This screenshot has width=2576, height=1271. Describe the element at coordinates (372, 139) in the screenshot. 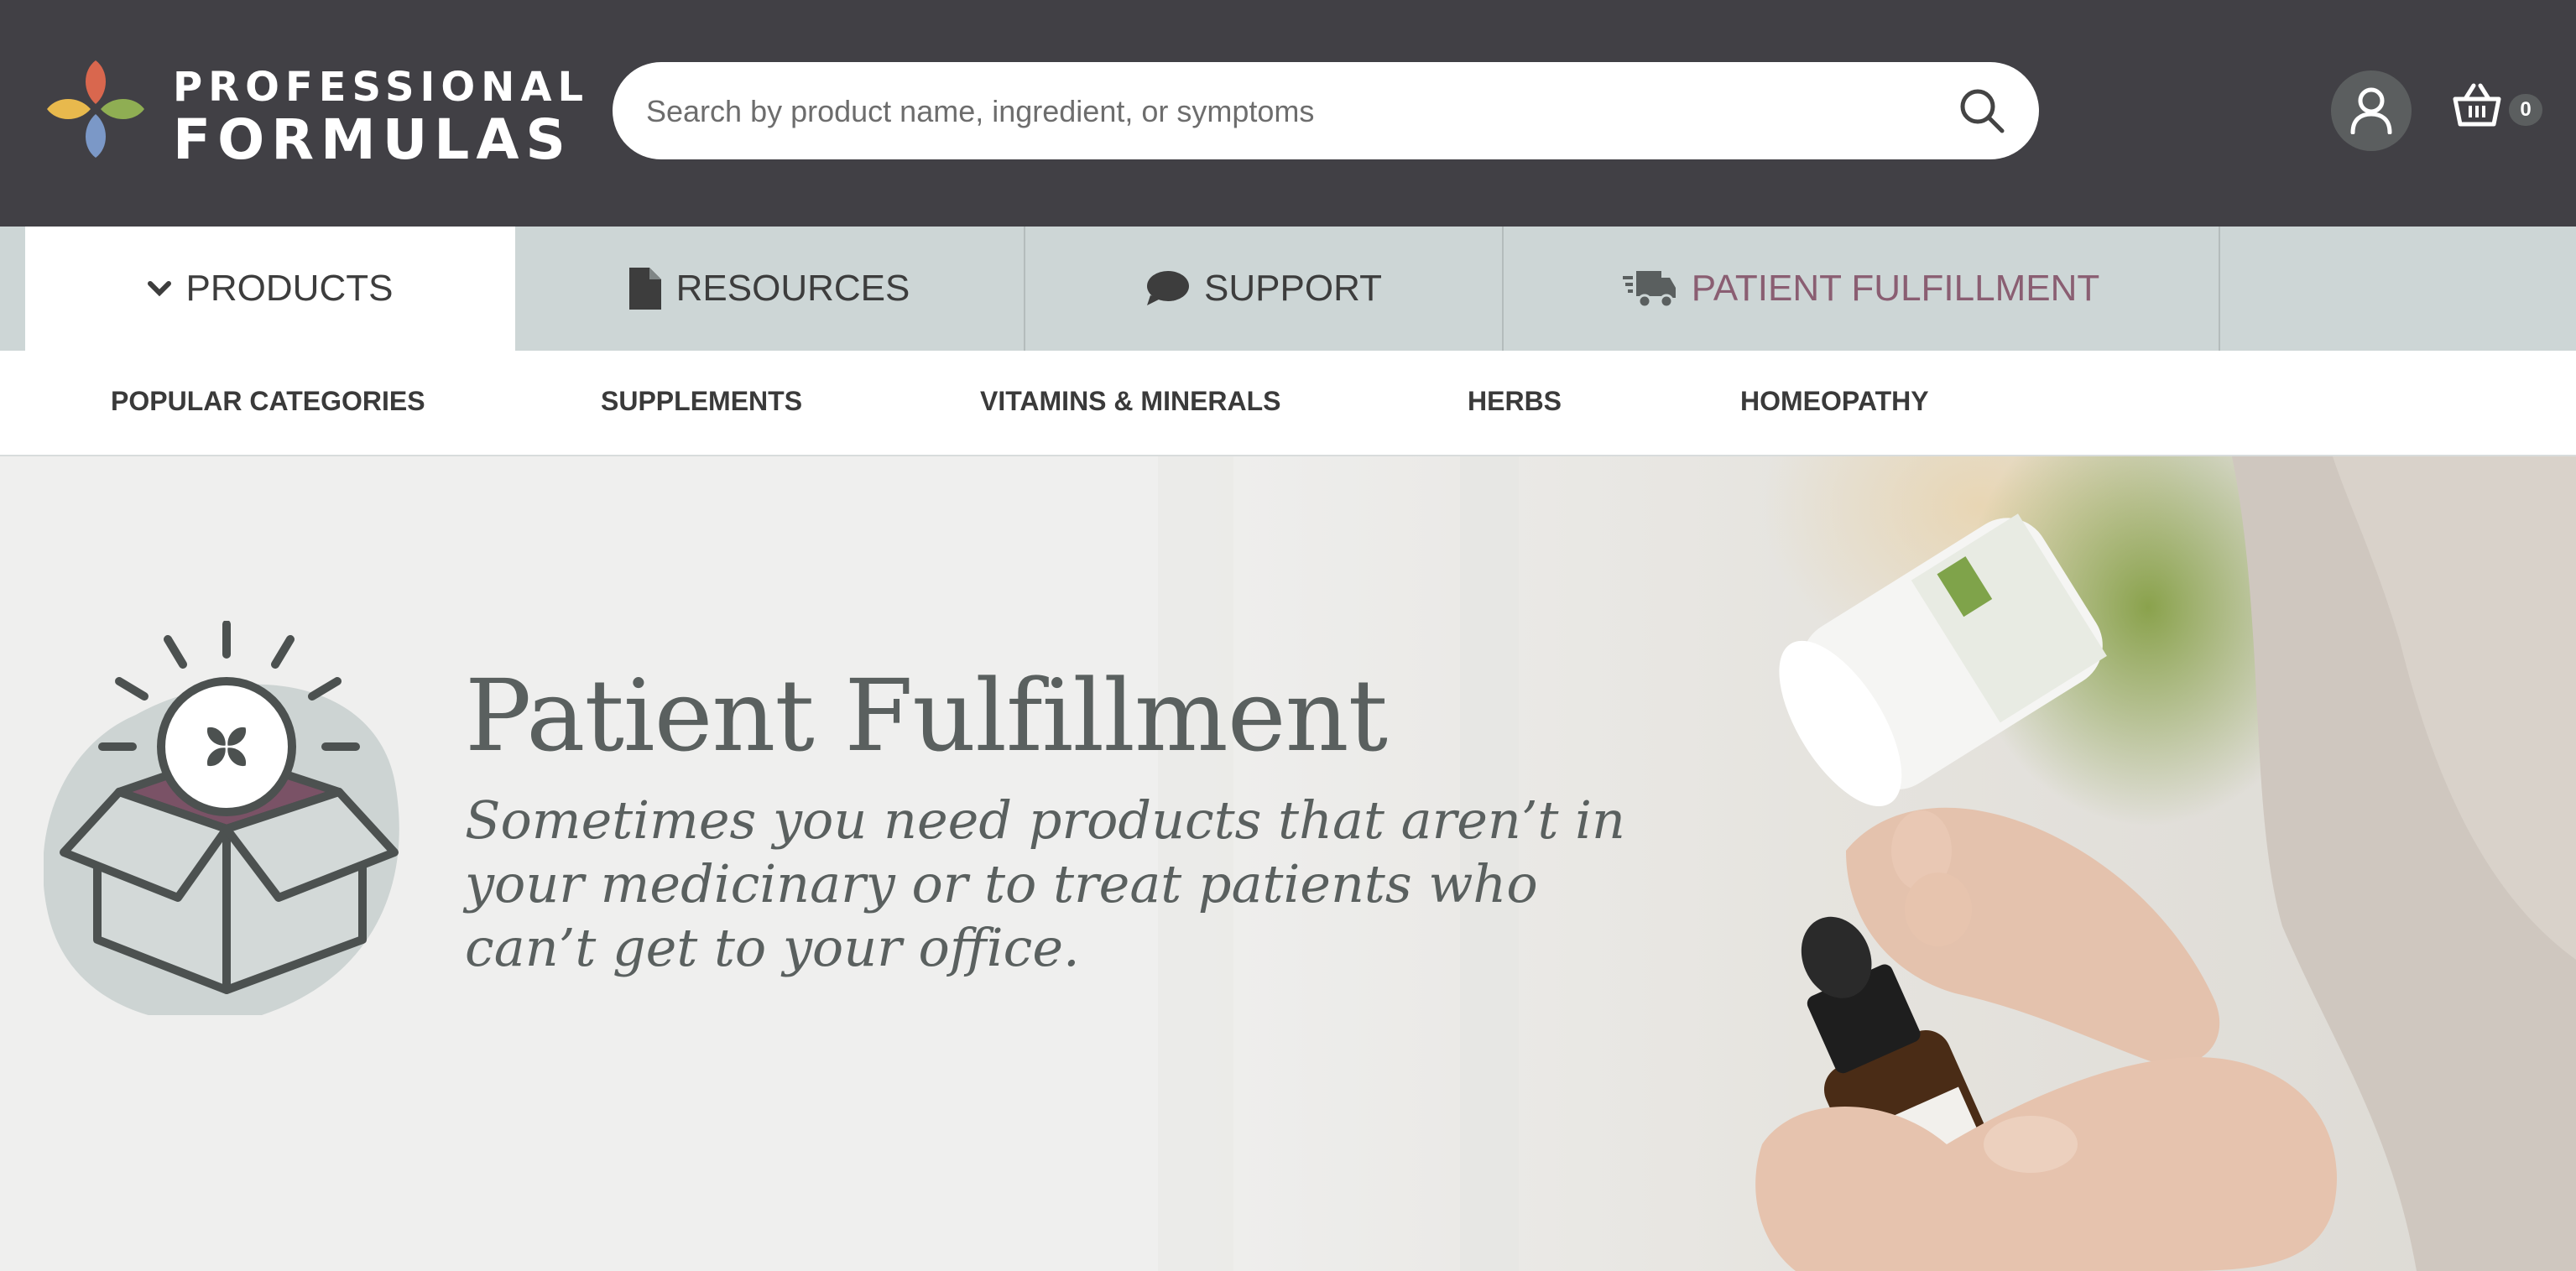

I see `brand-line-2: FORMULAS` at that location.